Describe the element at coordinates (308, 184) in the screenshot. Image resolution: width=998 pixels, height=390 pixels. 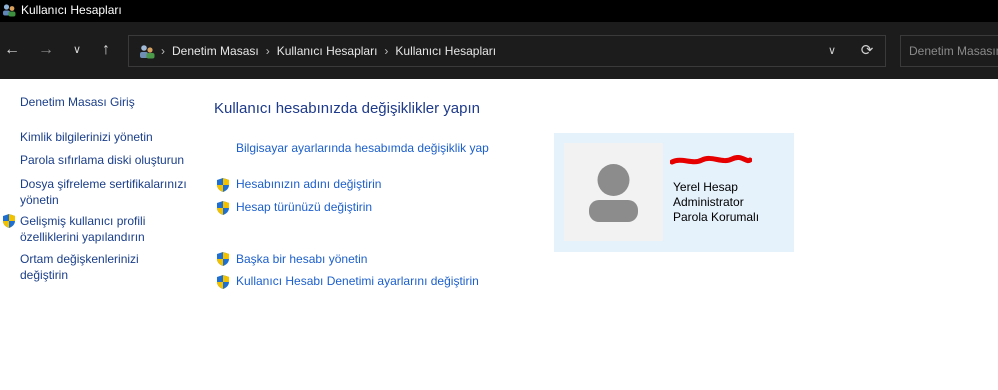
I see `change-name-link: Hesabınızın adını değiştirin` at that location.